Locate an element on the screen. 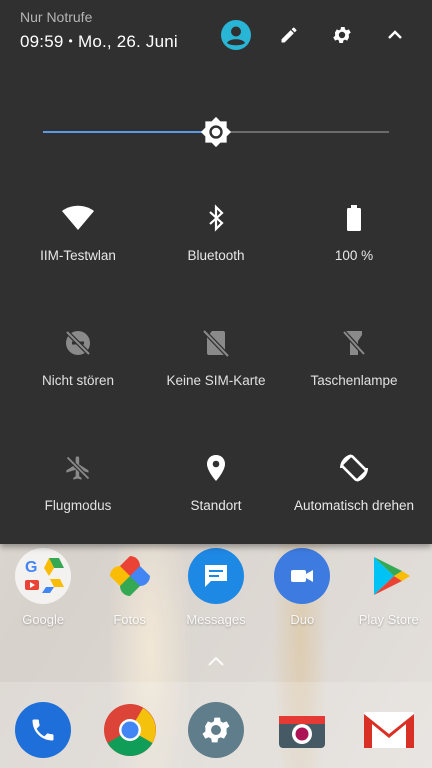  date-time: 09:59 • Mo., 26. Juni is located at coordinates (99, 42).